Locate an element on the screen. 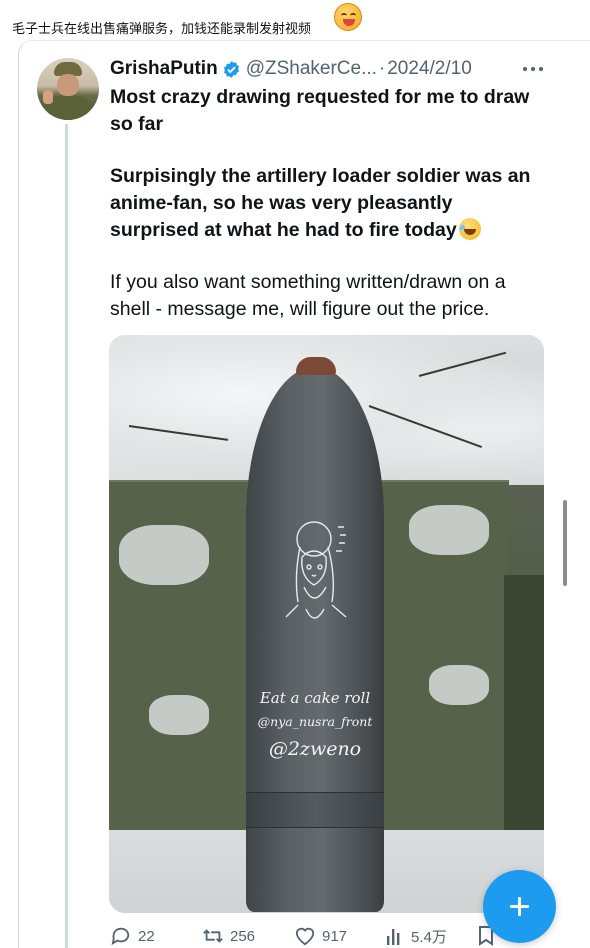 Image resolution: width=590 pixels, height=948 pixels. artillery-shell: Eat a cake roll @nya_nusra_front @2zweno is located at coordinates (315, 634).